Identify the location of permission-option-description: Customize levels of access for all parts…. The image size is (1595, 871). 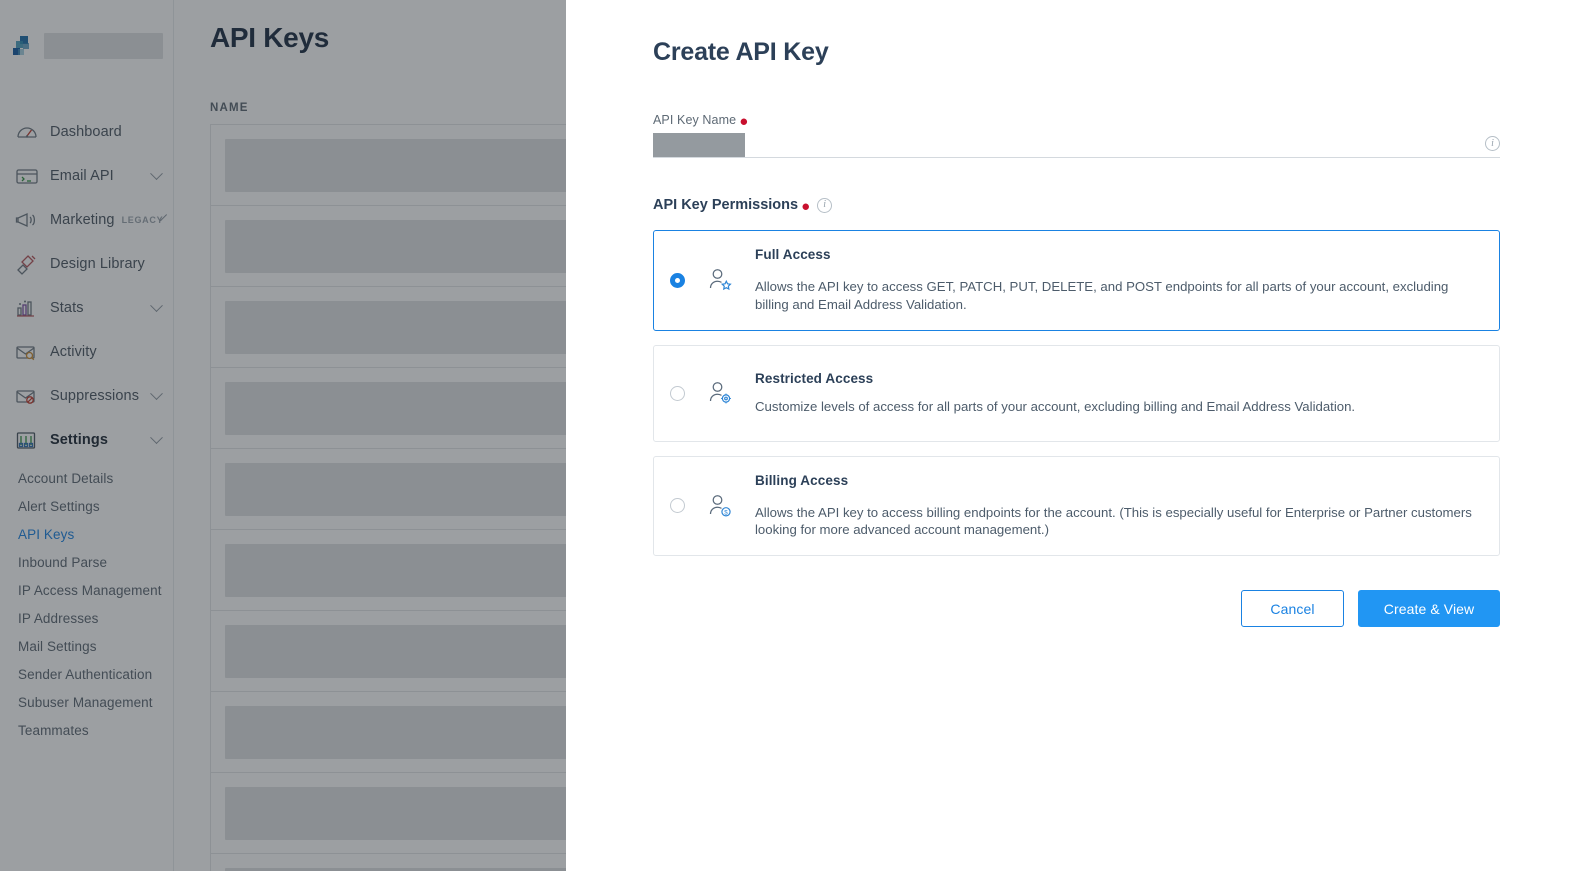
(1055, 406).